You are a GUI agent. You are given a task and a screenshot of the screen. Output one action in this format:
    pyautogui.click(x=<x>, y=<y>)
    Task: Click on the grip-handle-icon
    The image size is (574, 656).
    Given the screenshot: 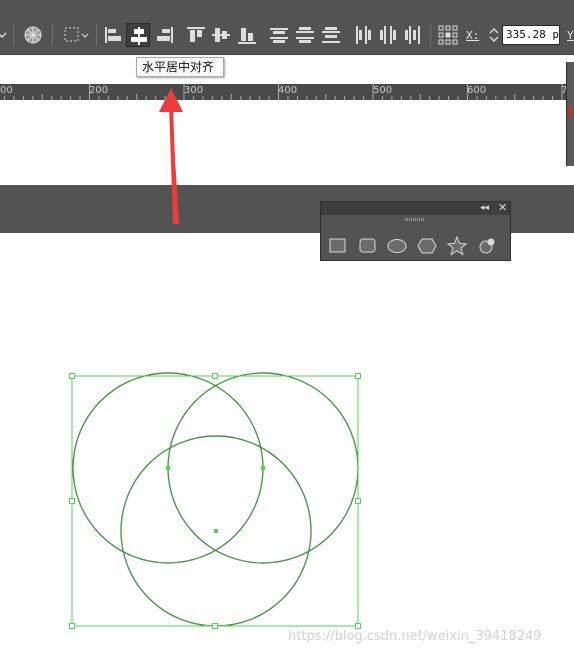 What is the action you would take?
    pyautogui.click(x=415, y=219)
    